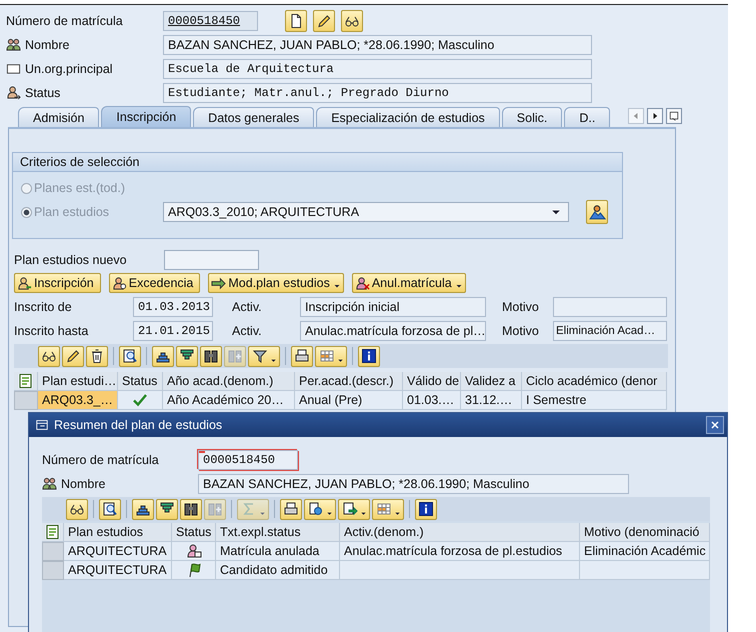 The width and height of the screenshot is (756, 632). Describe the element at coordinates (47, 45) in the screenshot. I see `field-label: Nombre` at that location.